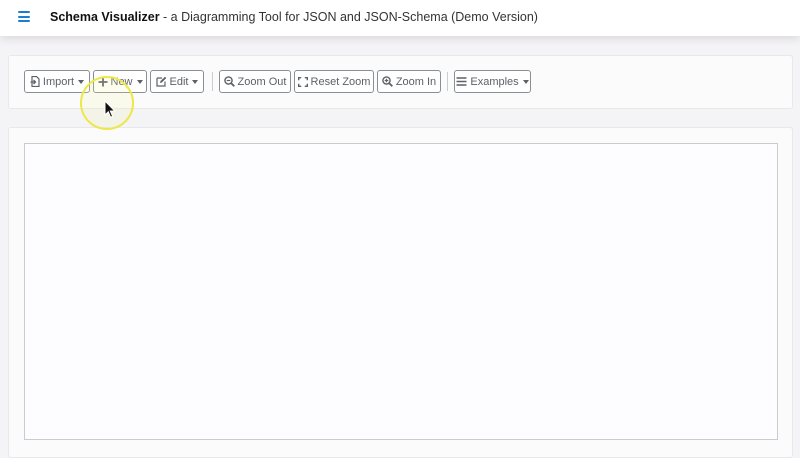 The width and height of the screenshot is (800, 458). I want to click on edit-button: Edit, so click(177, 81).